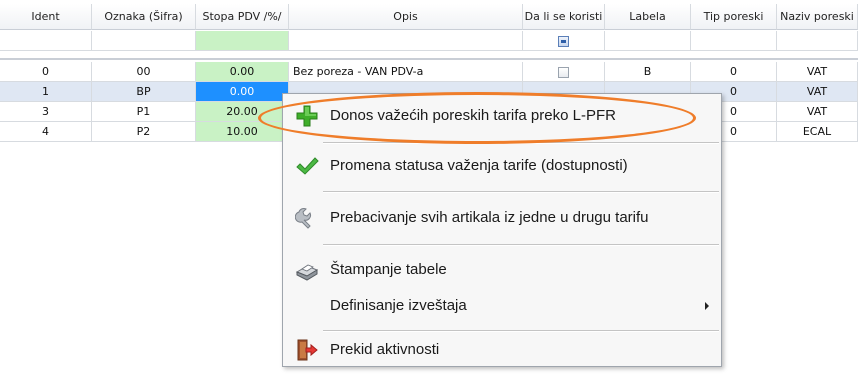 The image size is (858, 376). What do you see at coordinates (144, 112) in the screenshot?
I see `cell-oznaka: P1` at bounding box center [144, 112].